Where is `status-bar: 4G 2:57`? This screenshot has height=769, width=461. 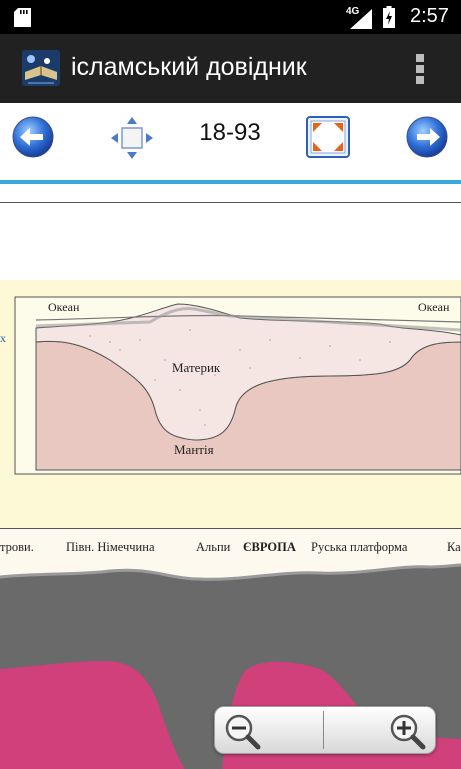
status-bar: 4G 2:57 is located at coordinates (230, 17).